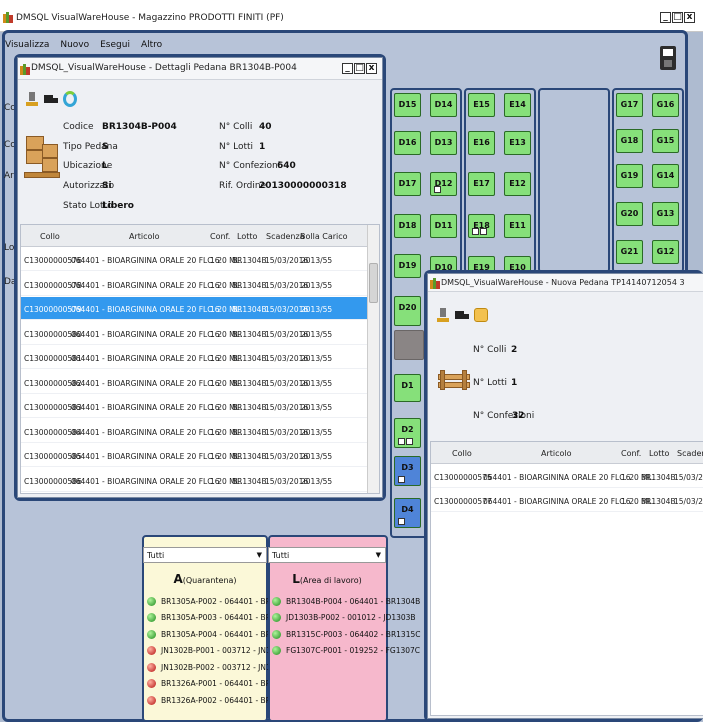 The width and height of the screenshot is (703, 722). What do you see at coordinates (665, 141) in the screenshot?
I see `cell-g15: G15` at bounding box center [665, 141].